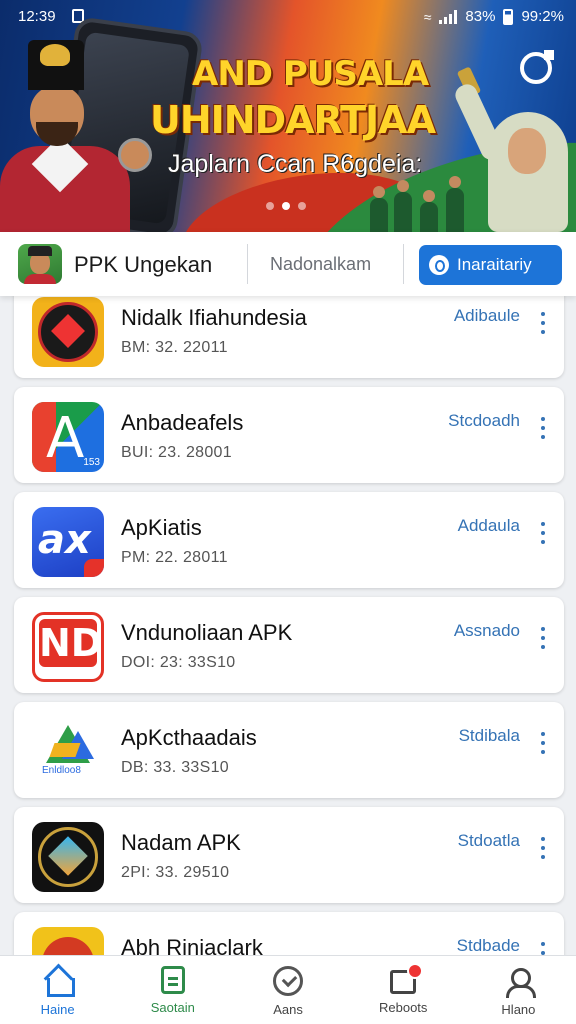  I want to click on tab-label: Haine, so click(57, 1009).